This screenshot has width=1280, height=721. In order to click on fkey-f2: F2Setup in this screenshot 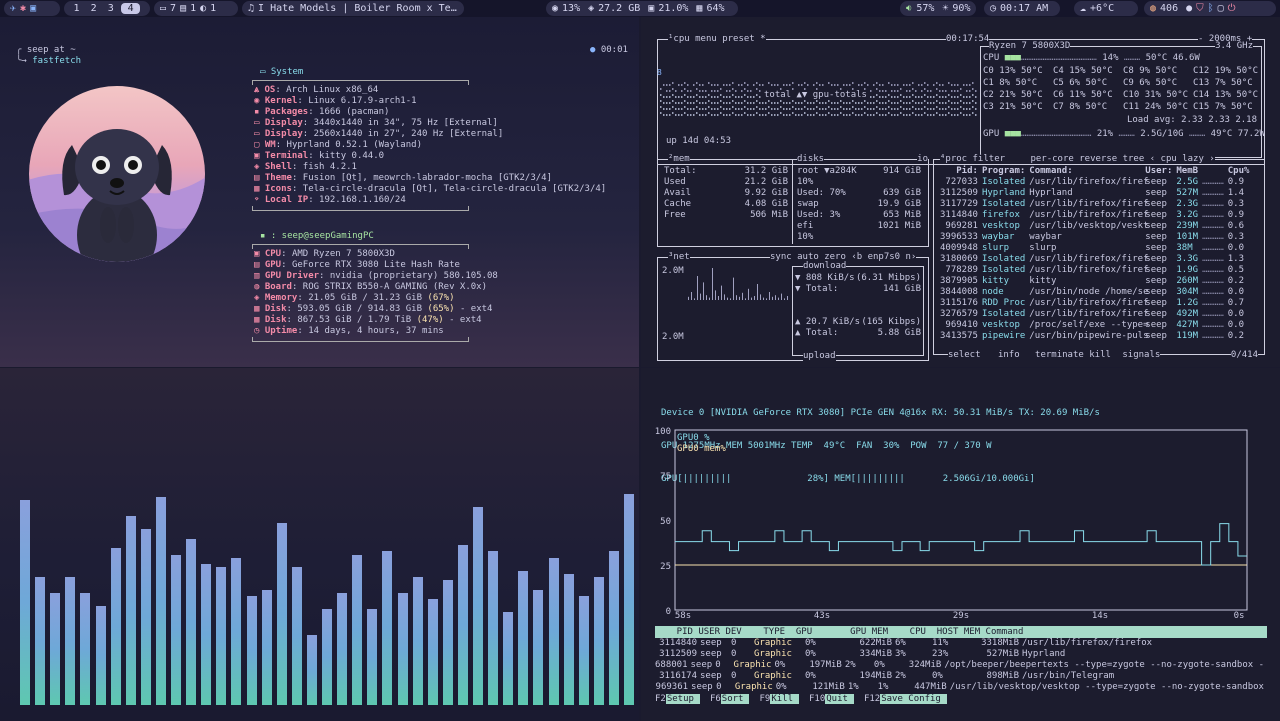, I will do `click(677, 699)`.